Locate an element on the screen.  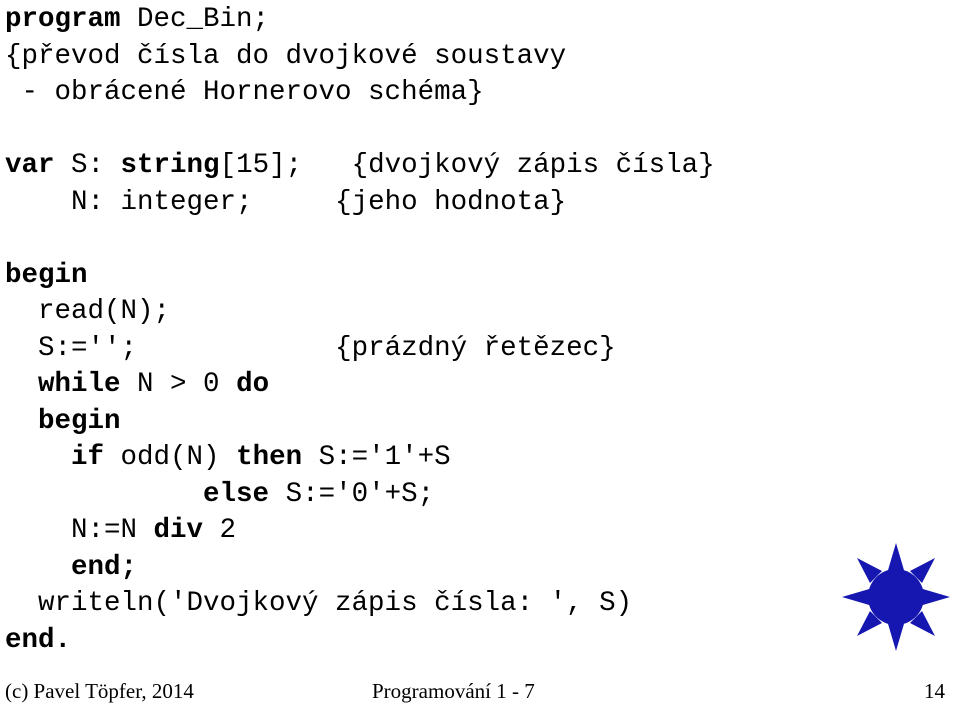
code-keyword: end. is located at coordinates (38, 640).